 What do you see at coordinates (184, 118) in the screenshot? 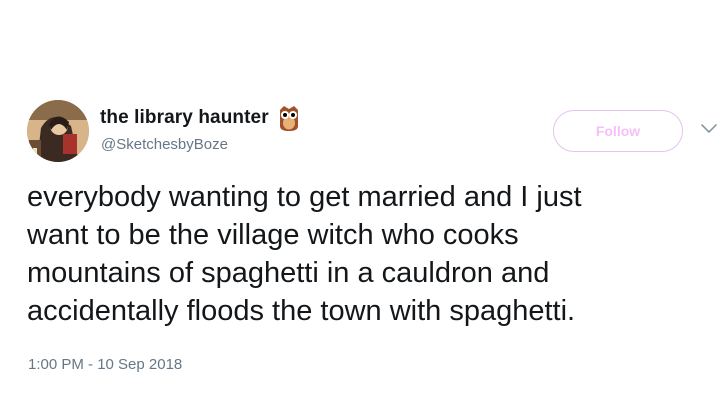
I see `display-name: the library haunter` at bounding box center [184, 118].